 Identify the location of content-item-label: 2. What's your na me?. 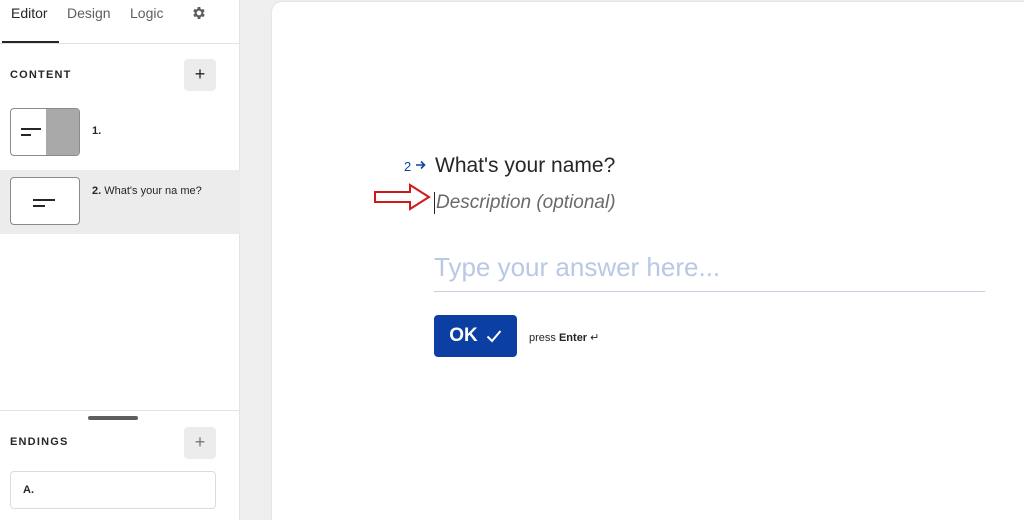
(147, 191).